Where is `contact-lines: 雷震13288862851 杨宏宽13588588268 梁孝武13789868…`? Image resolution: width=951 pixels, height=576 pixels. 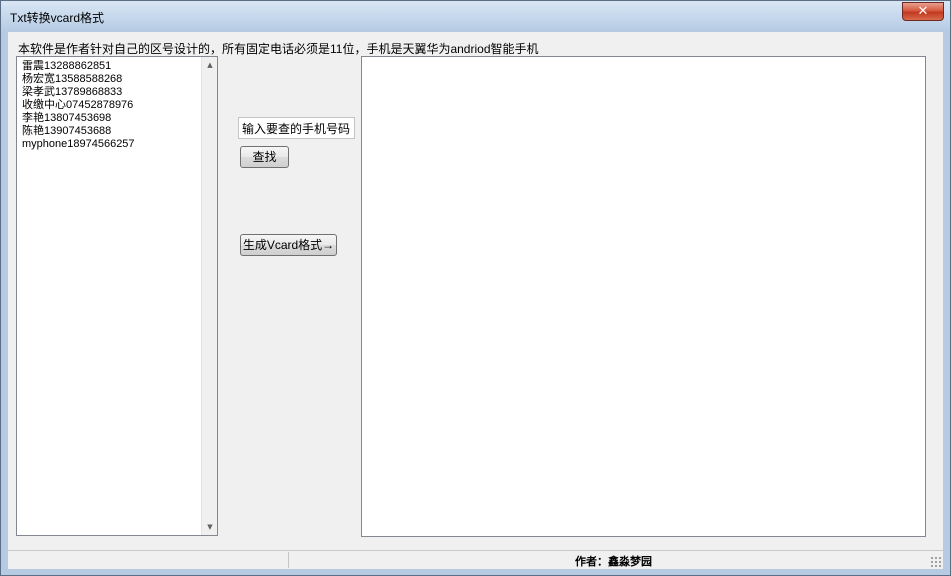 contact-lines: 雷震13288862851 杨宏宽13588588268 梁孝武13789868… is located at coordinates (78, 105).